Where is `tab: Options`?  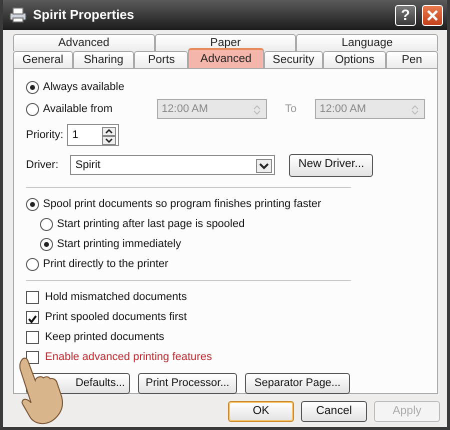 tab: Options is located at coordinates (354, 59).